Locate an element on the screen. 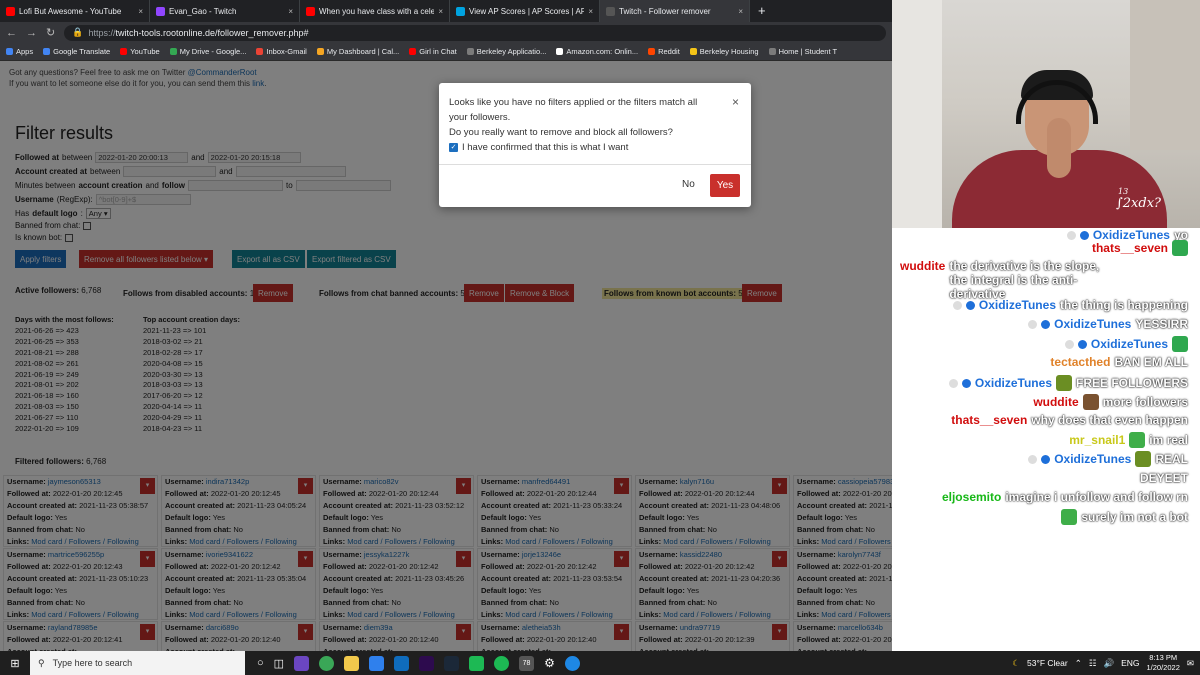  clock: 8:13 PM 1/20/2022 is located at coordinates (1163, 663).